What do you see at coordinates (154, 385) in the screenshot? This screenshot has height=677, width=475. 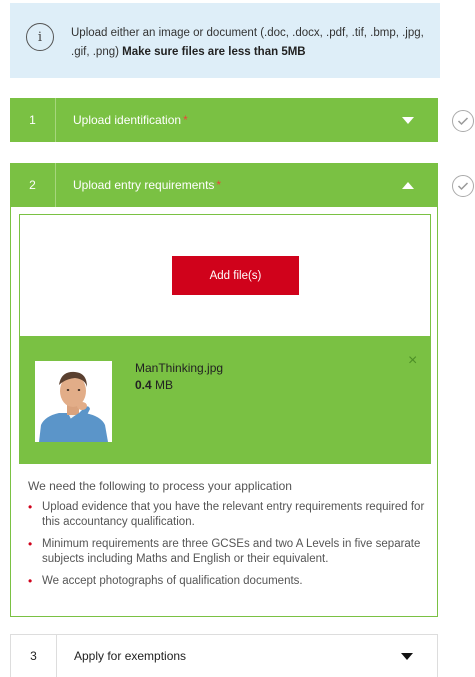 I see `file-size: 0.4 MB` at bounding box center [154, 385].